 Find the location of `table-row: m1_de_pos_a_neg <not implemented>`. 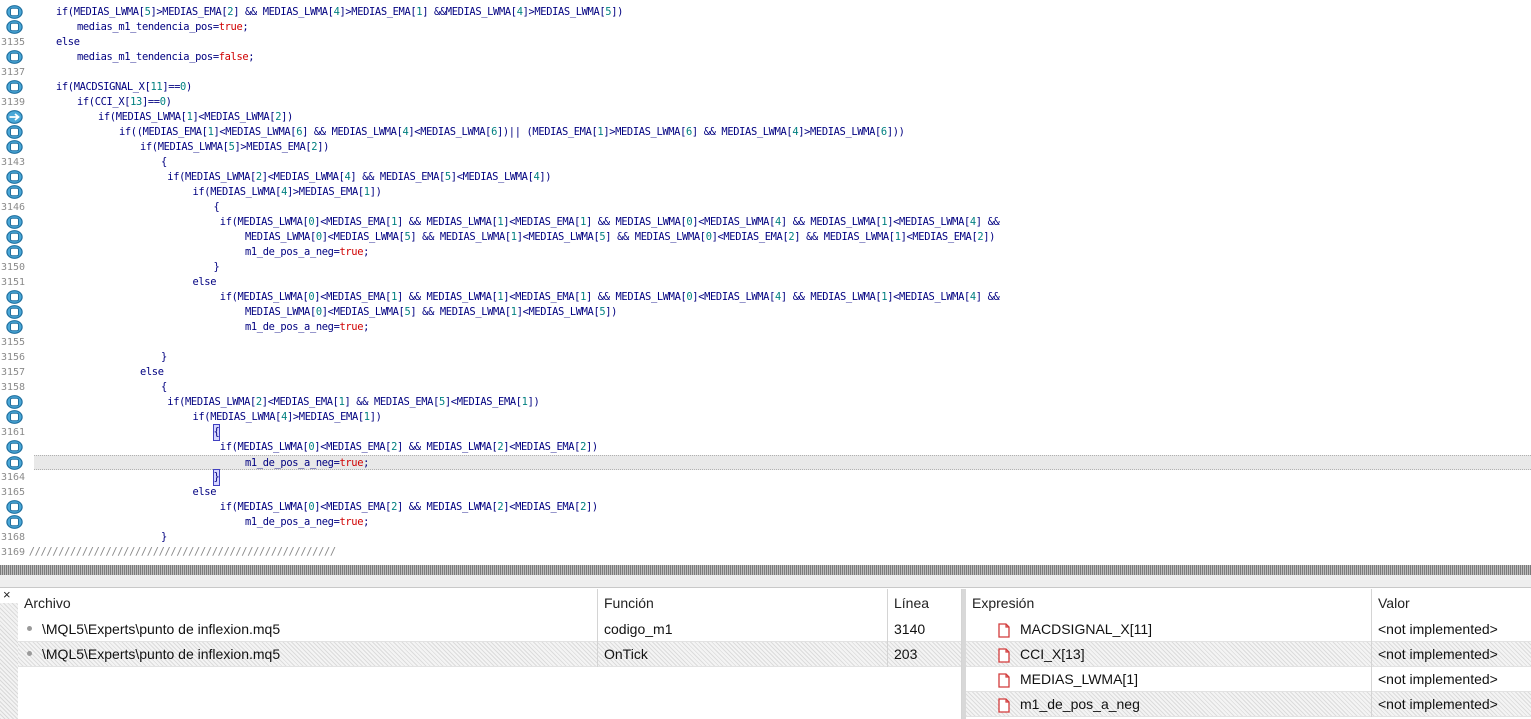

table-row: m1_de_pos_a_neg <not implemented> is located at coordinates (1248, 704).